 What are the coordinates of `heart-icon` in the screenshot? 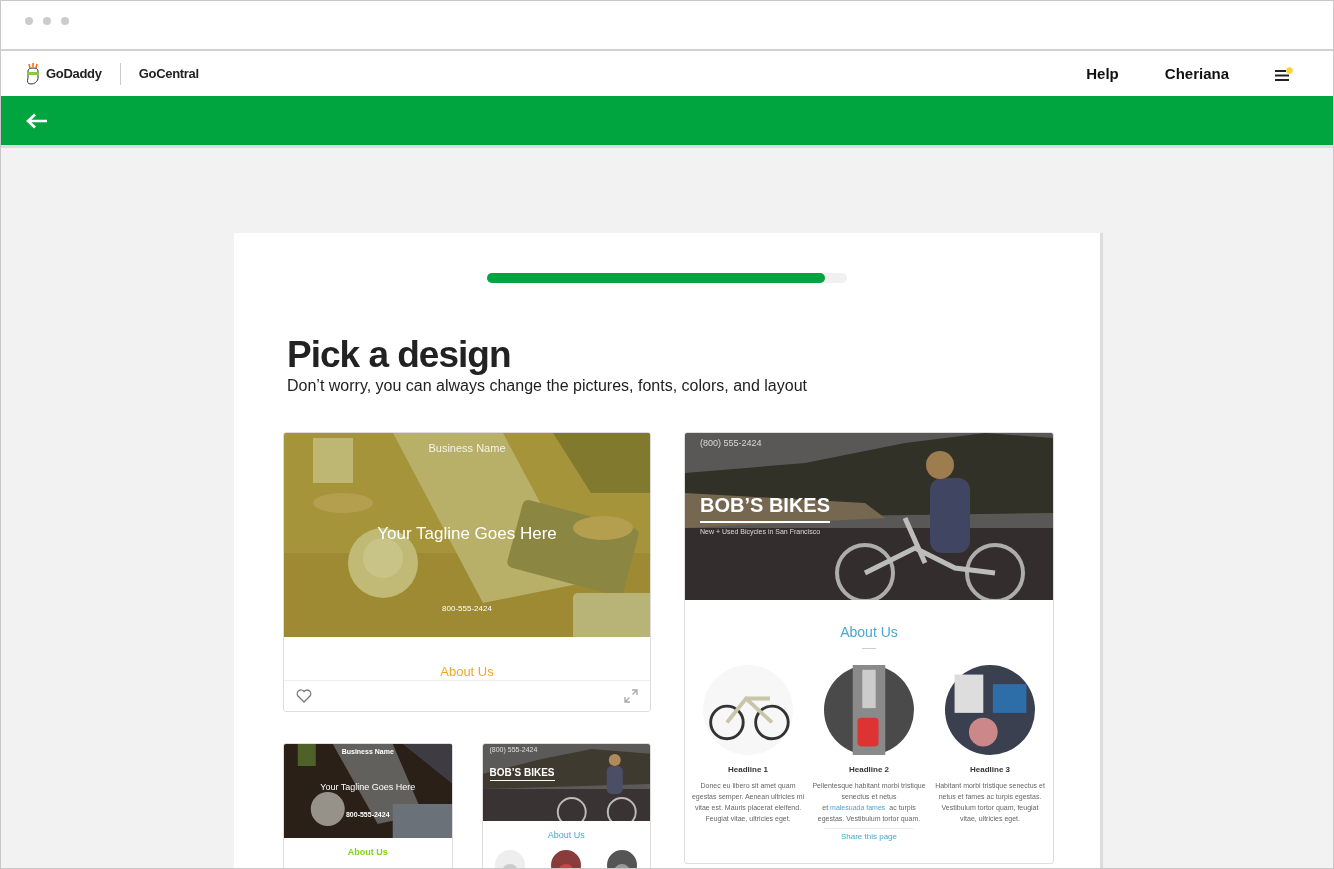 It's located at (304, 696).